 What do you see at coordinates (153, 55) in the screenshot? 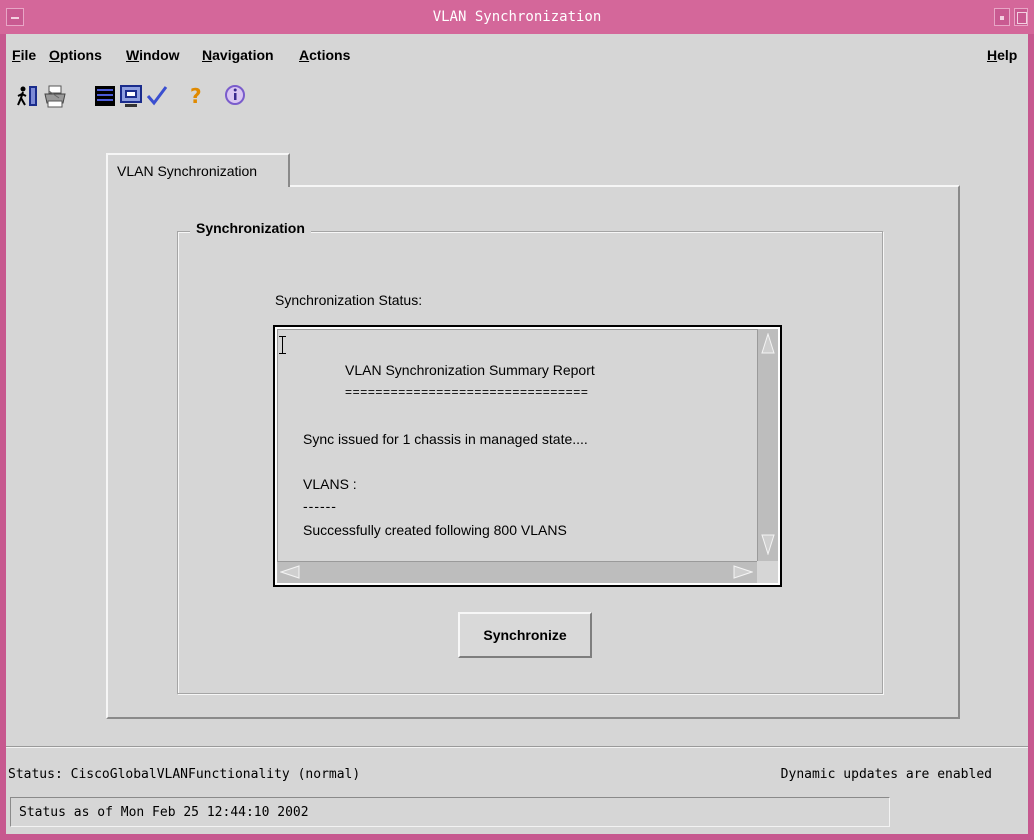
I see `menu-window: Window` at bounding box center [153, 55].